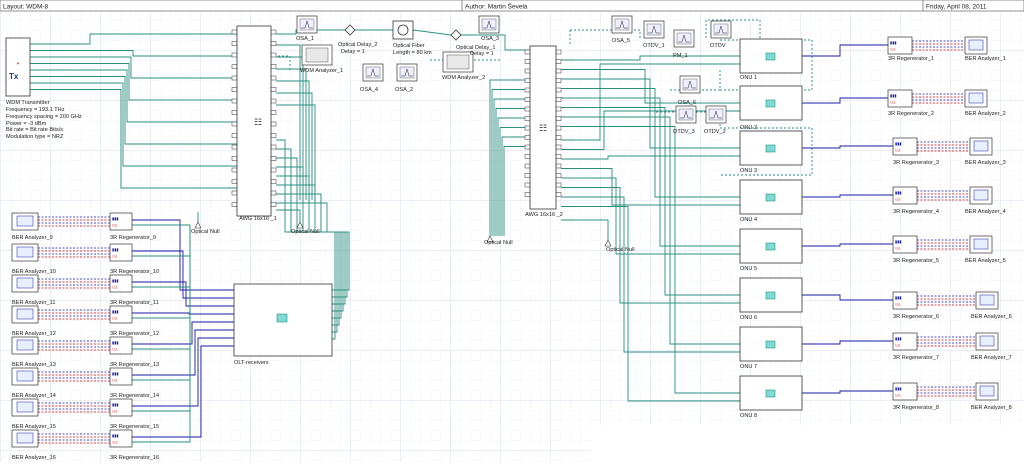 This screenshot has width=1024, height=467. Describe the element at coordinates (991, 408) in the screenshot. I see `ber-analyzer-label: BER Analyzer_8` at that location.